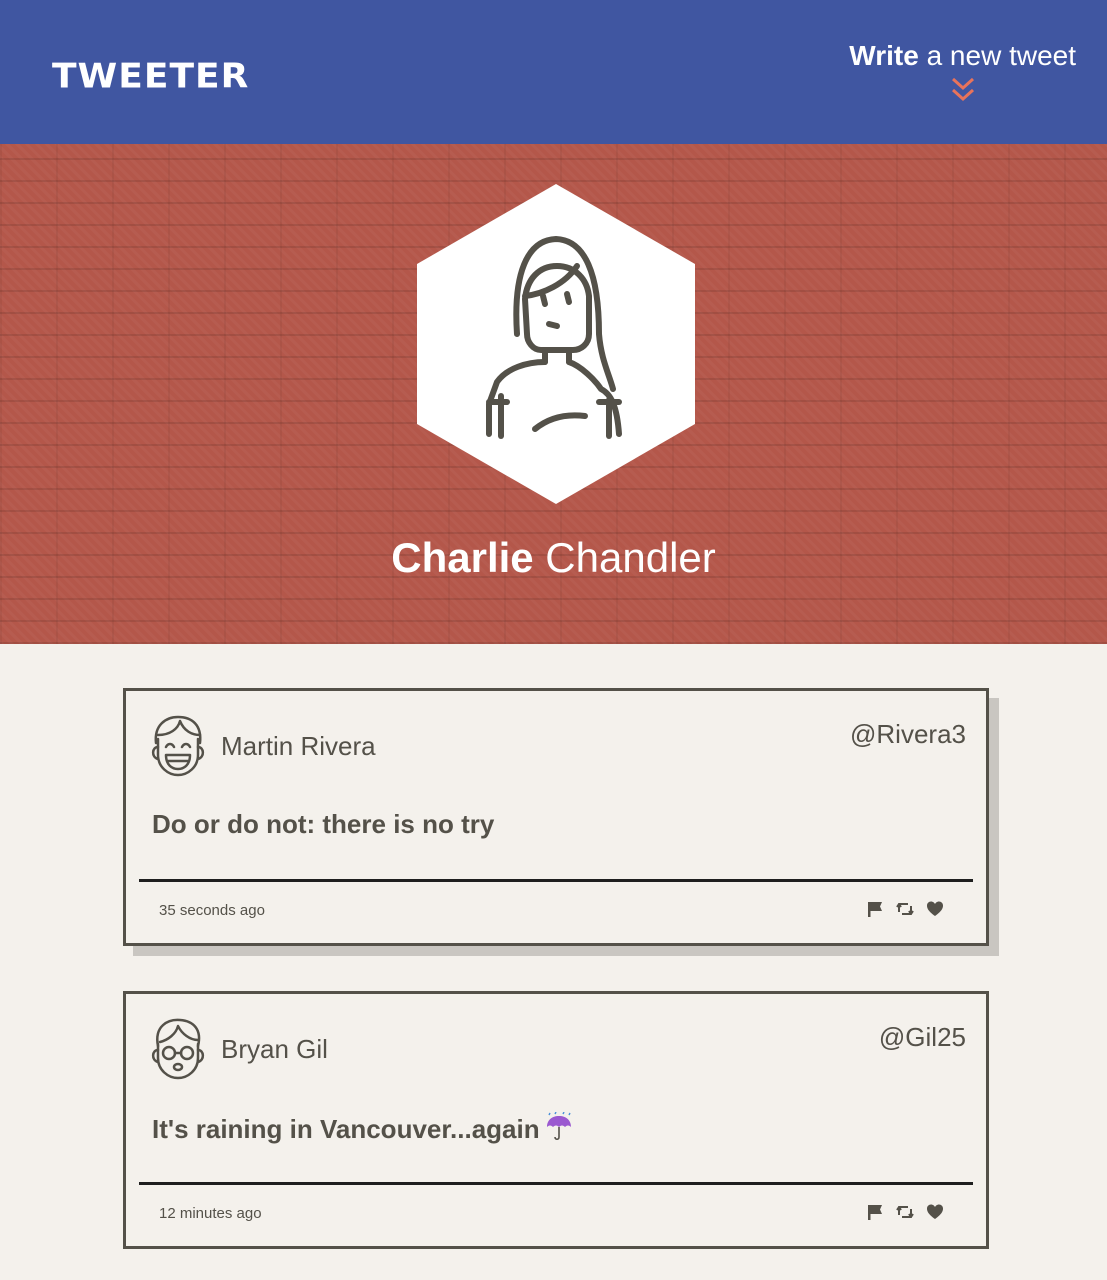 Image resolution: width=1107 pixels, height=1280 pixels. I want to click on write-new-tweet-button: Write a new tweet, so click(962, 72).